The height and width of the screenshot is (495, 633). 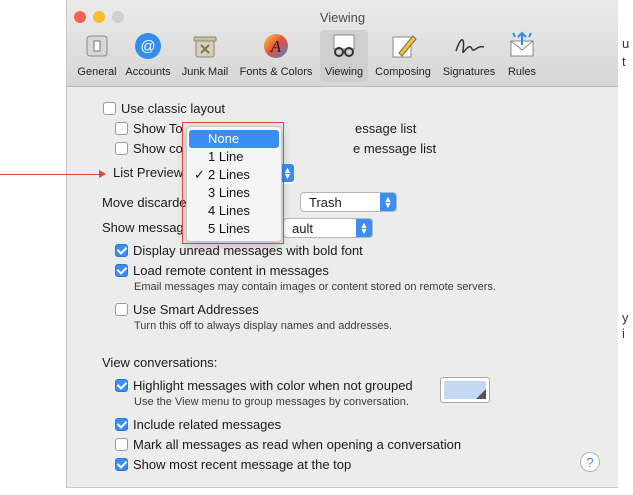 I want to click on toolbar-general-label: General, so click(x=97, y=72).